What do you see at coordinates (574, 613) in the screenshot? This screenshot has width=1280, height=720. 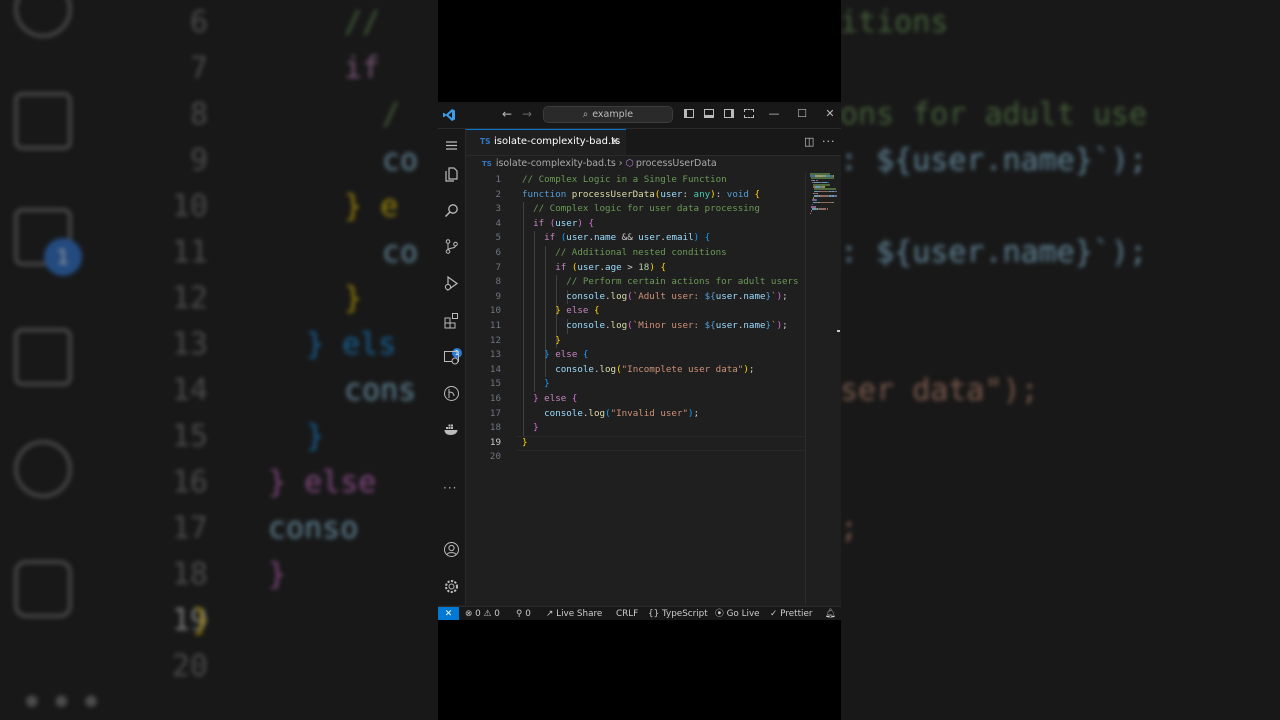 I see `live-share-button: ↗ Live Share` at bounding box center [574, 613].